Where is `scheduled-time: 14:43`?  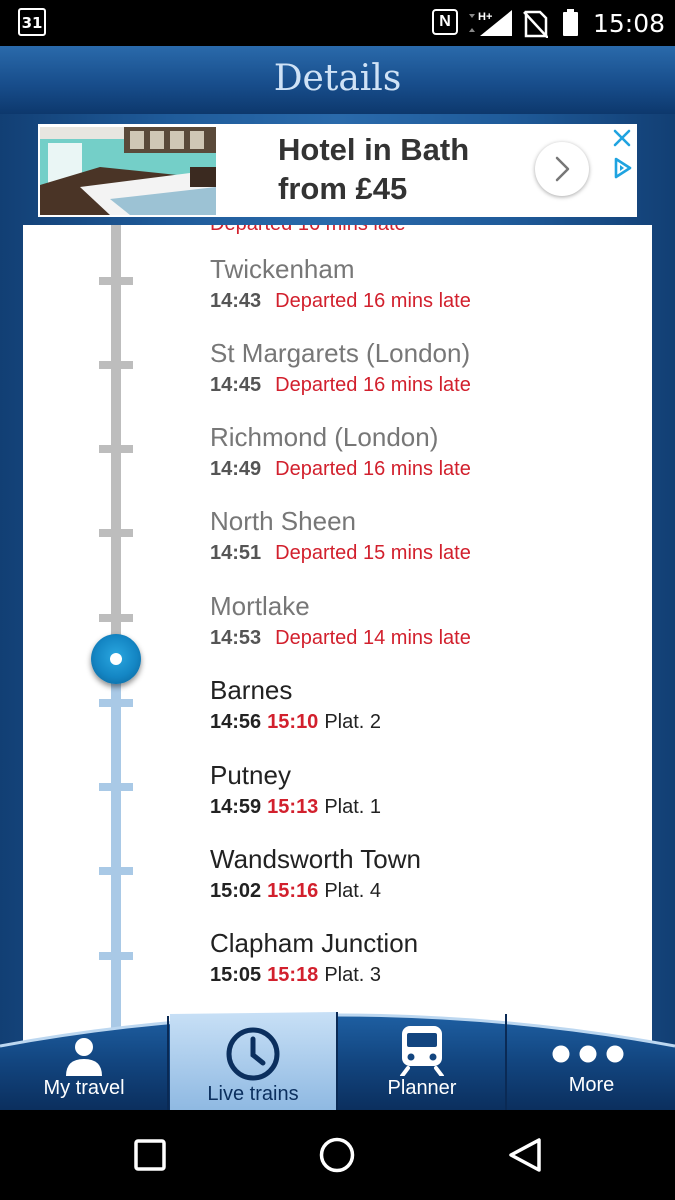
scheduled-time: 14:43 is located at coordinates (236, 301).